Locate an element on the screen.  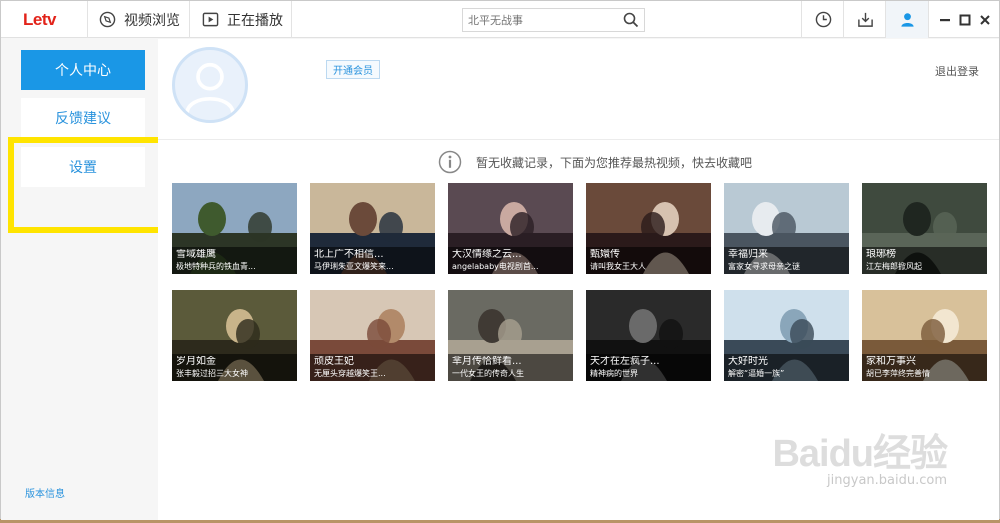
video-subtitle: 胡已李萍终完善情 is located at coordinates (898, 373).